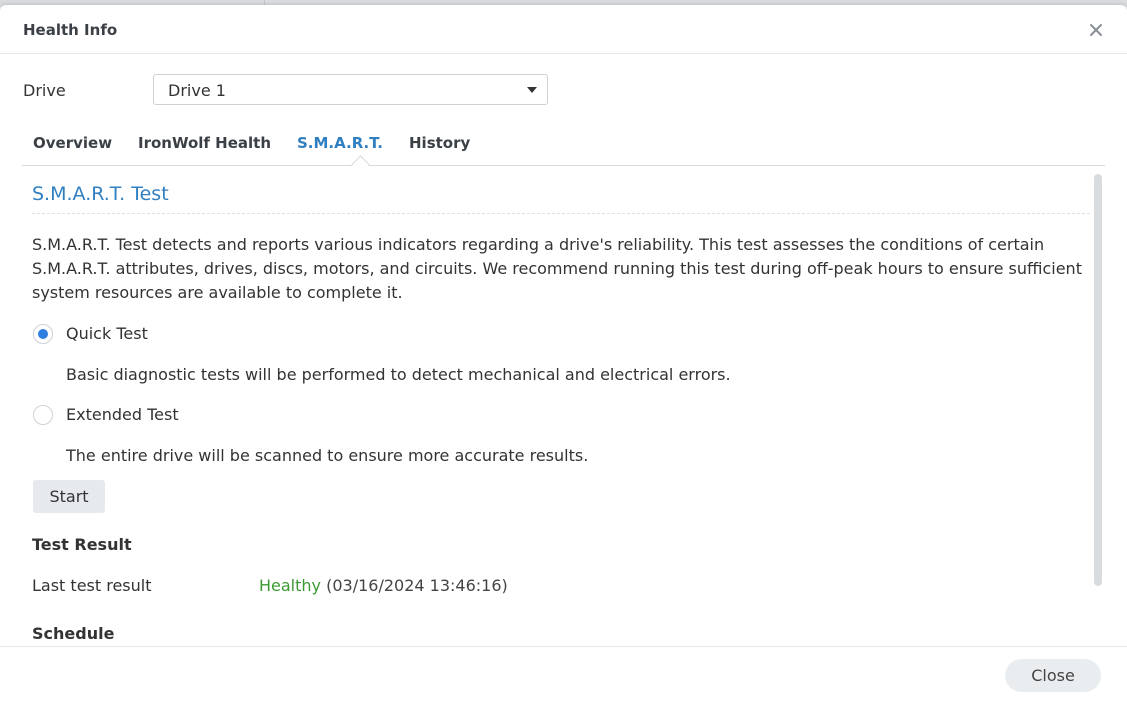  What do you see at coordinates (417, 585) in the screenshot?
I see `test-timestamp: (03/16/2024 13:46:16)` at bounding box center [417, 585].